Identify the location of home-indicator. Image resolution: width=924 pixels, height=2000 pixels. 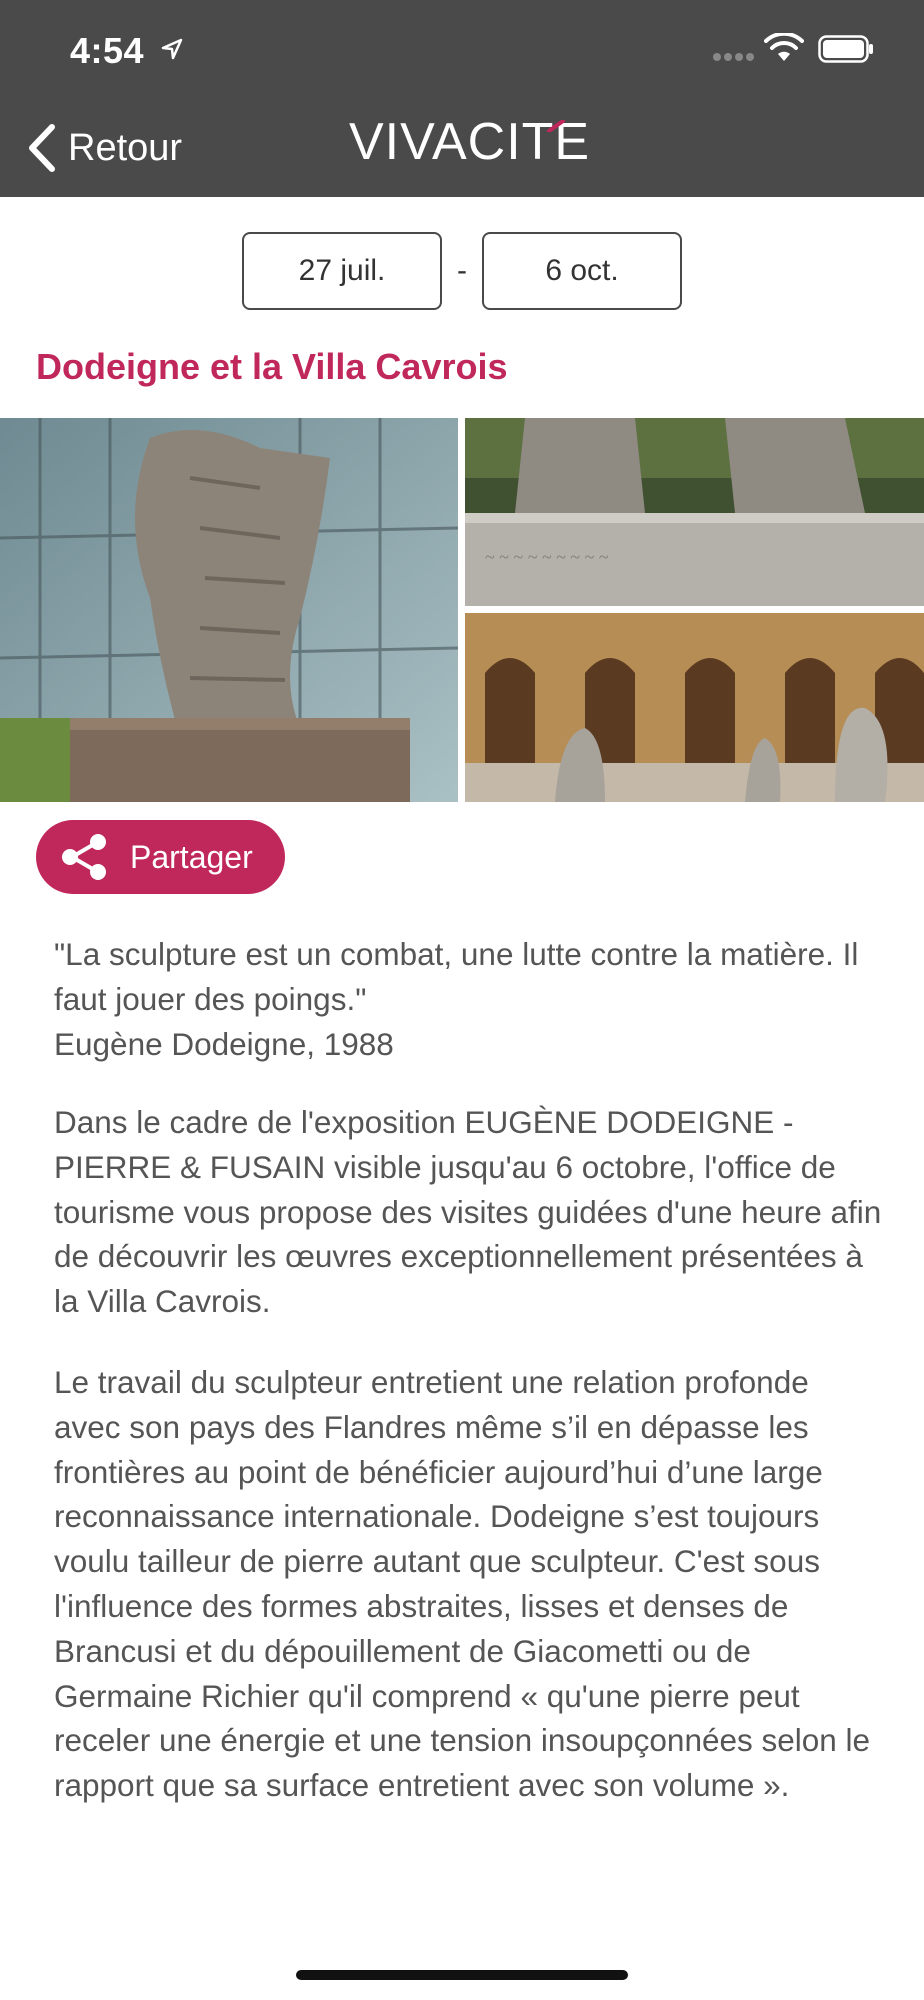
(462, 1975).